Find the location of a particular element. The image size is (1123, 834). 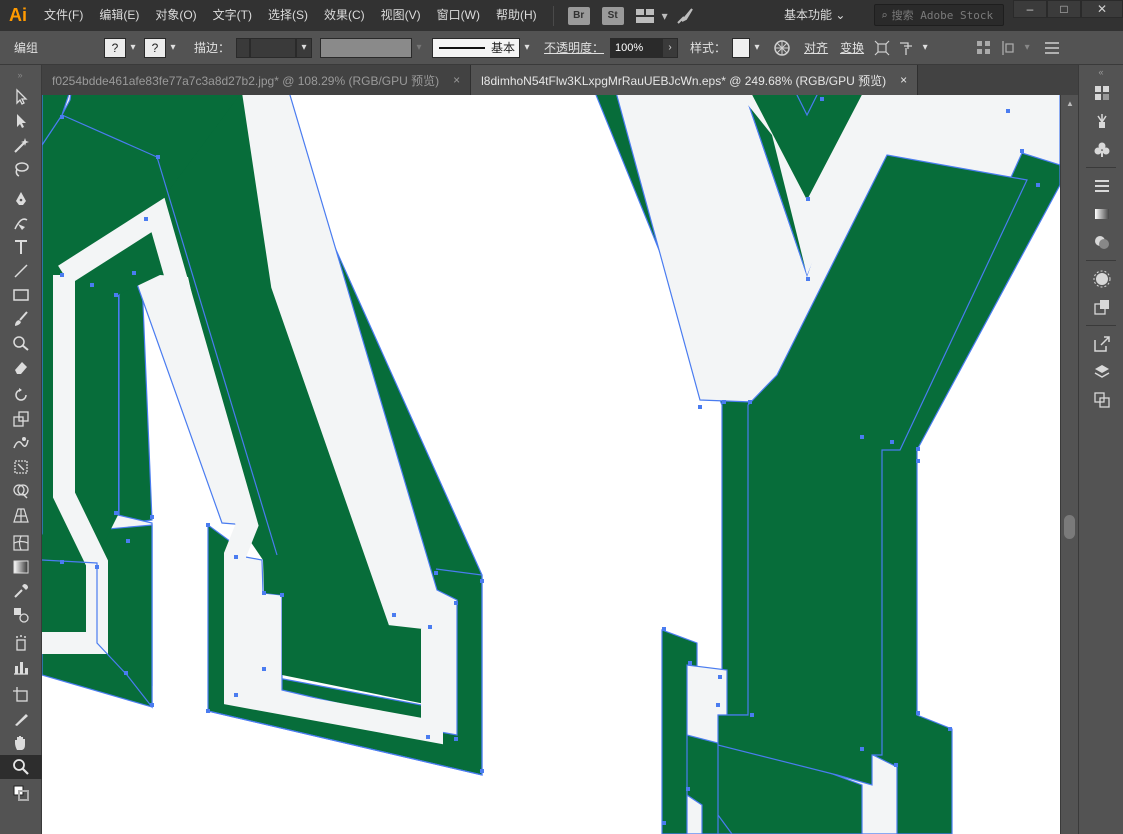

appearance-panel-icon is located at coordinates (1101, 279).